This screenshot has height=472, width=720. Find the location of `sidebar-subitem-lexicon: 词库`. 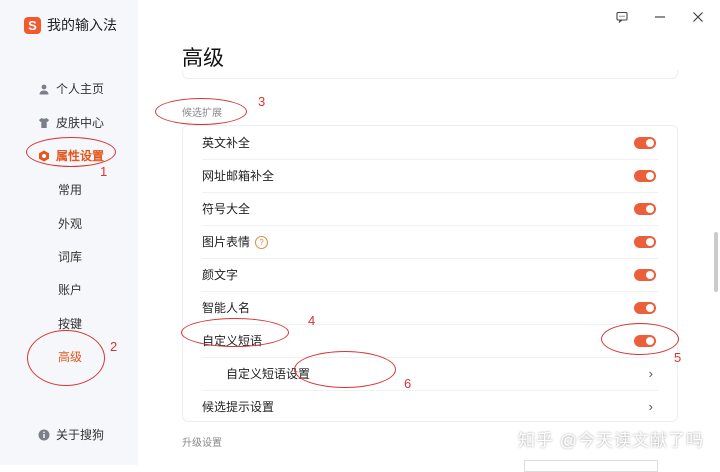

sidebar-subitem-lexicon: 词库 is located at coordinates (70, 256).